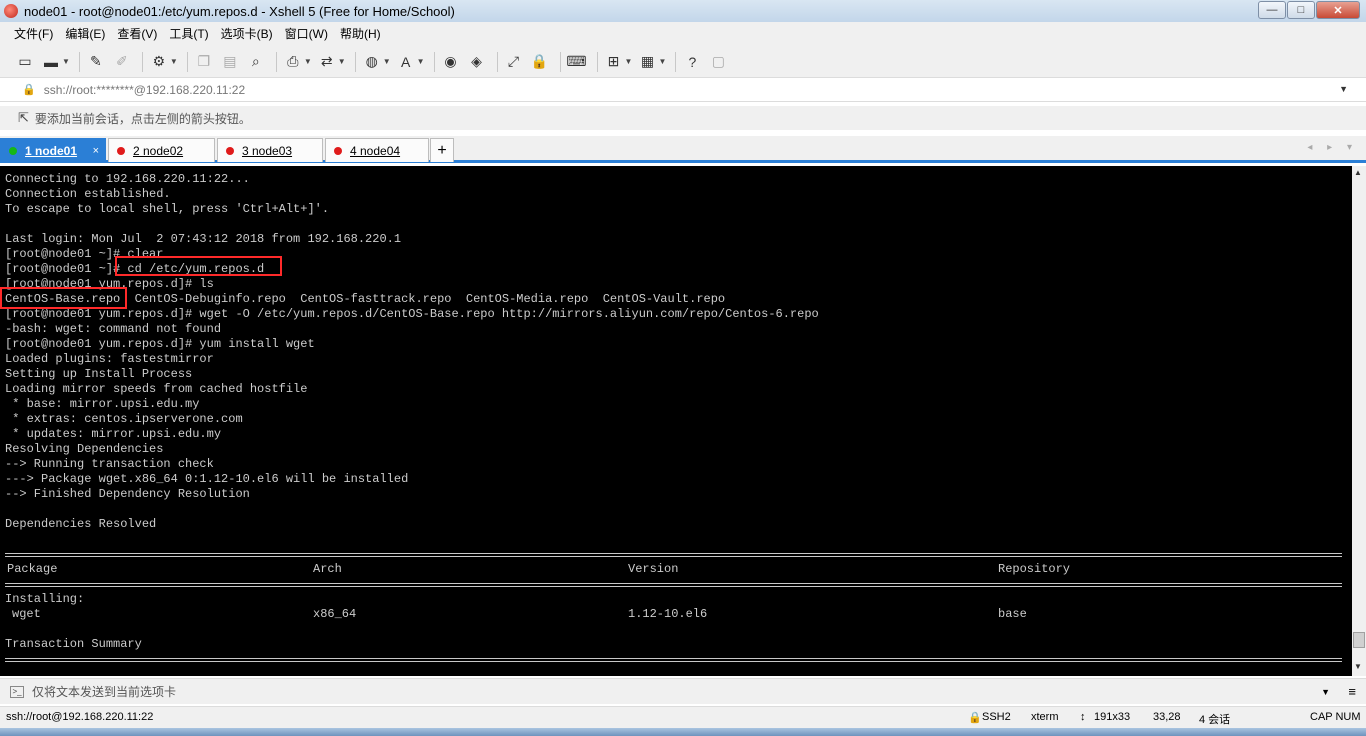  I want to click on highlight-box-cd-command, so click(198, 266).